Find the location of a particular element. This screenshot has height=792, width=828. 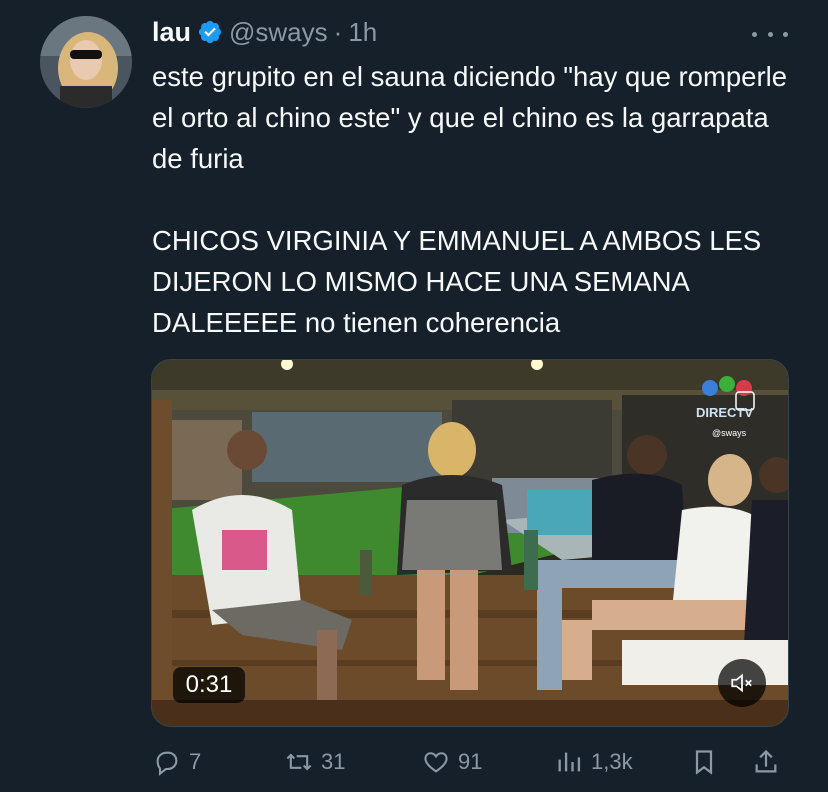

avatar is located at coordinates (86, 62).